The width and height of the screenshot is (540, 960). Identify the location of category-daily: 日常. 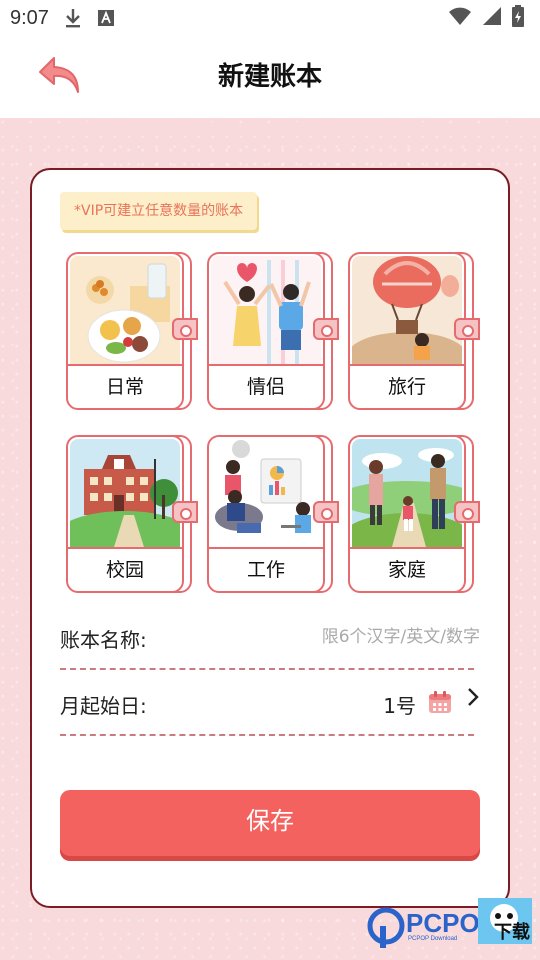
(132, 331).